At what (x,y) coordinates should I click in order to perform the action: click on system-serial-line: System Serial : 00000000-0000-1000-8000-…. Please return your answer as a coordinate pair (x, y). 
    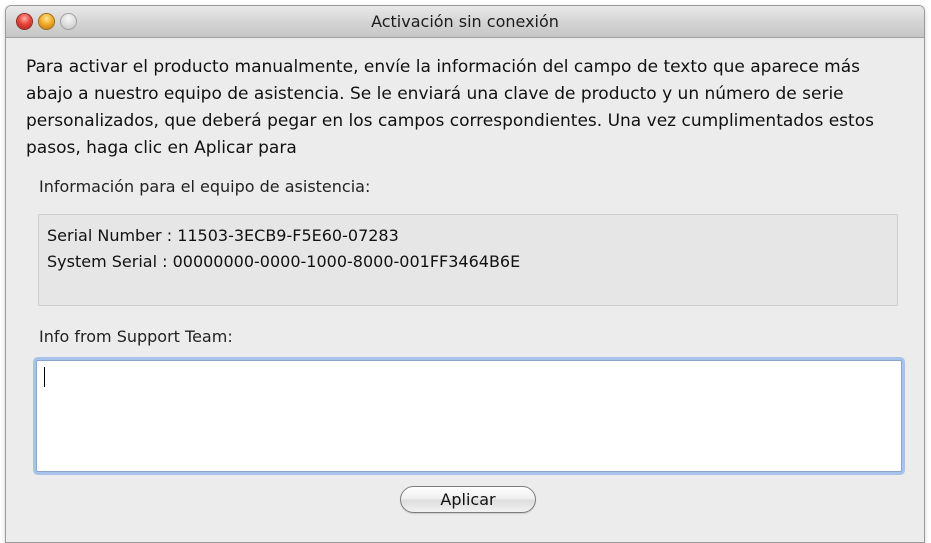
    Looking at the image, I should click on (284, 261).